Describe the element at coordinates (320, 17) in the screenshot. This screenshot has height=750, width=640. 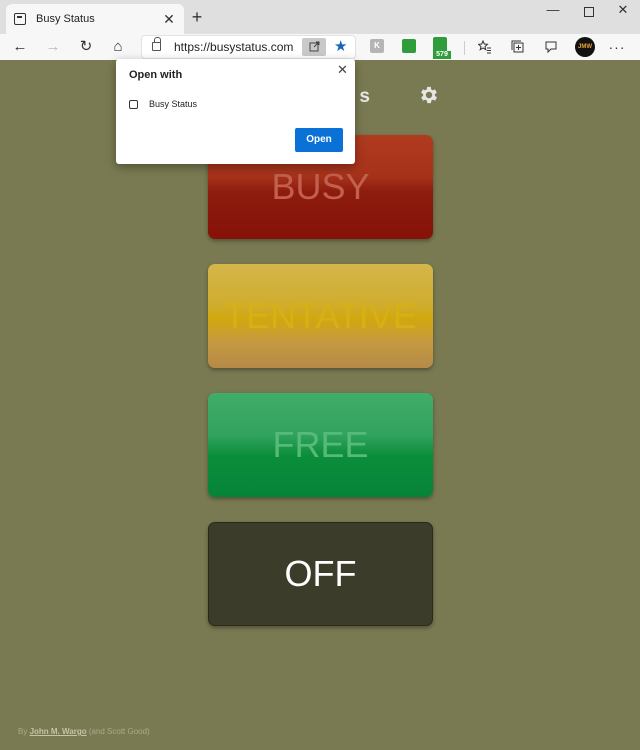
I see `tab-strip: Busy Status ✕ + — ✕` at that location.